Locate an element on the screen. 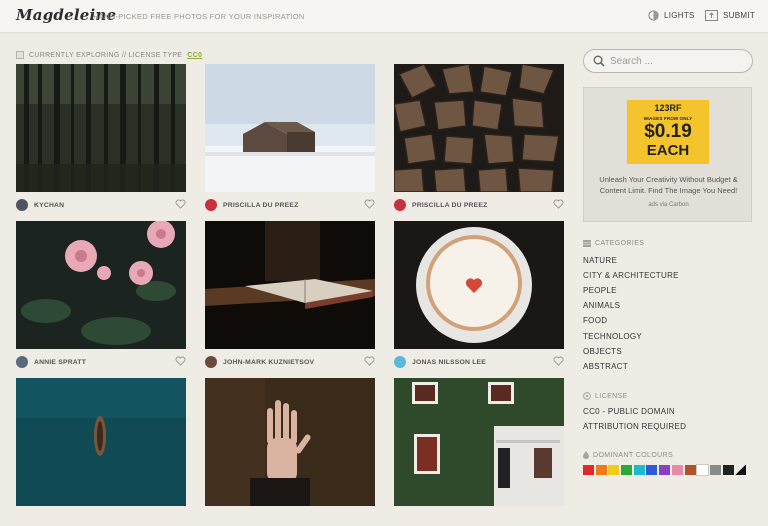 The height and width of the screenshot is (526, 768). category-abstract: ABSTRACT is located at coordinates (605, 366).